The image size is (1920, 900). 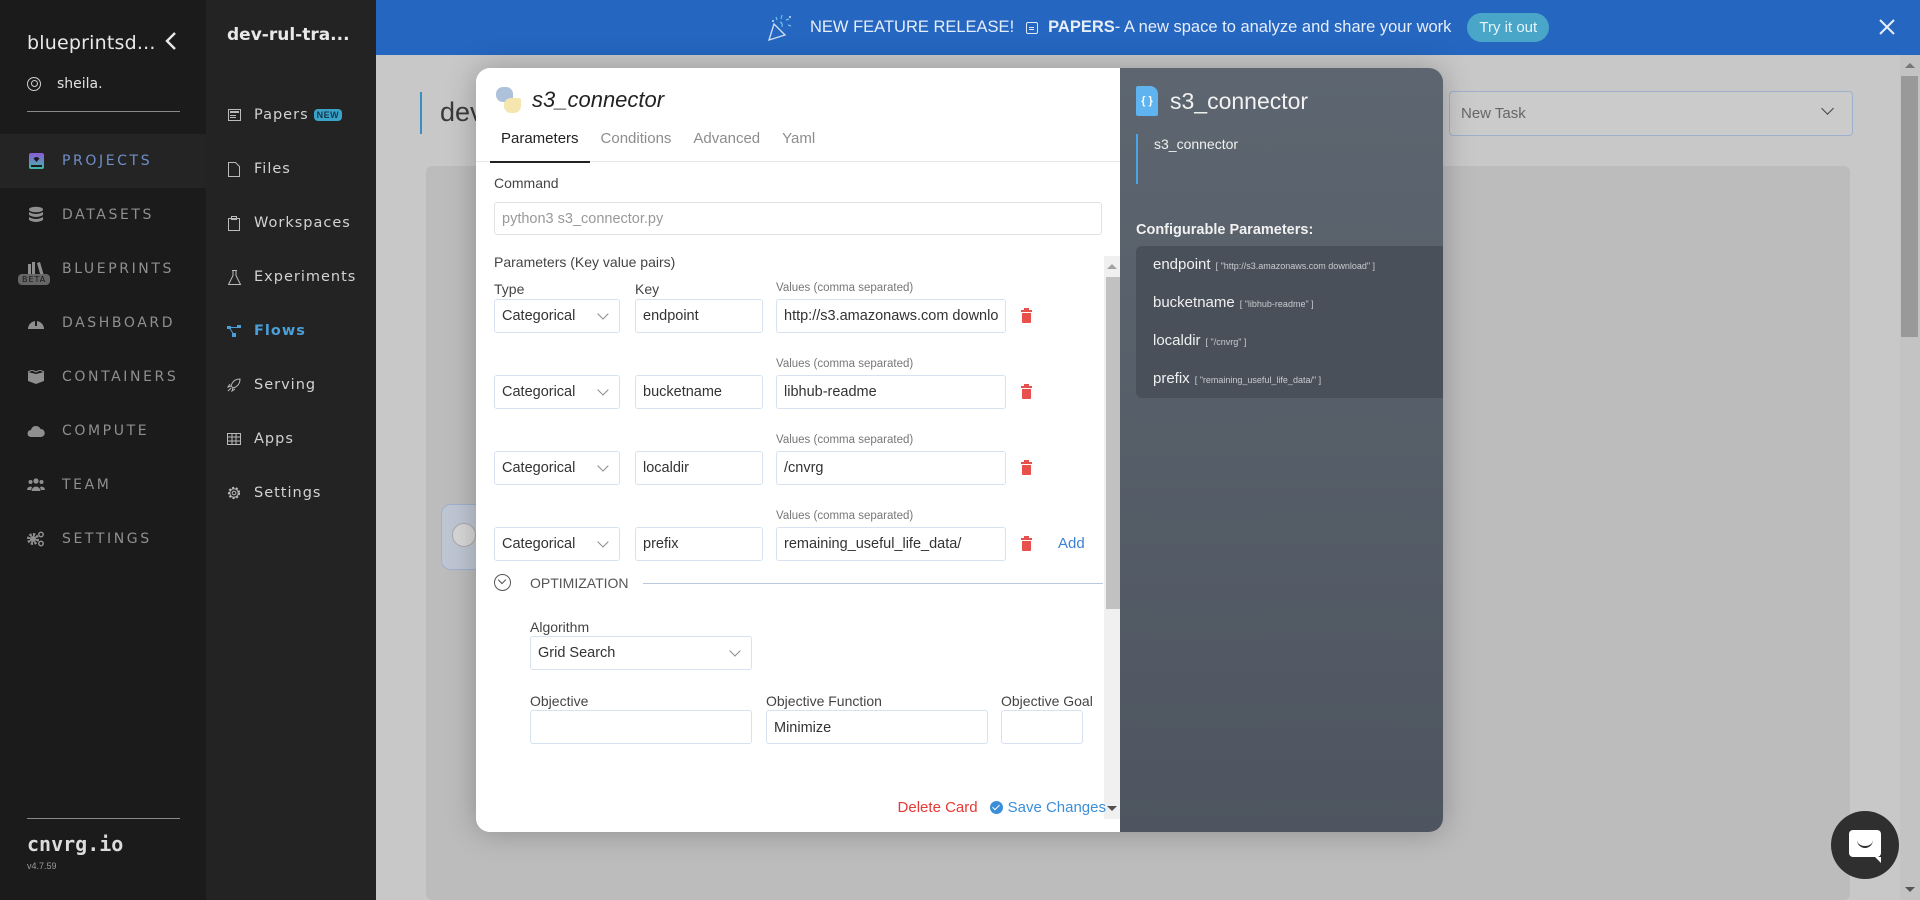 What do you see at coordinates (103, 539) in the screenshot?
I see `sidebar-item-settings: SETTINGS` at bounding box center [103, 539].